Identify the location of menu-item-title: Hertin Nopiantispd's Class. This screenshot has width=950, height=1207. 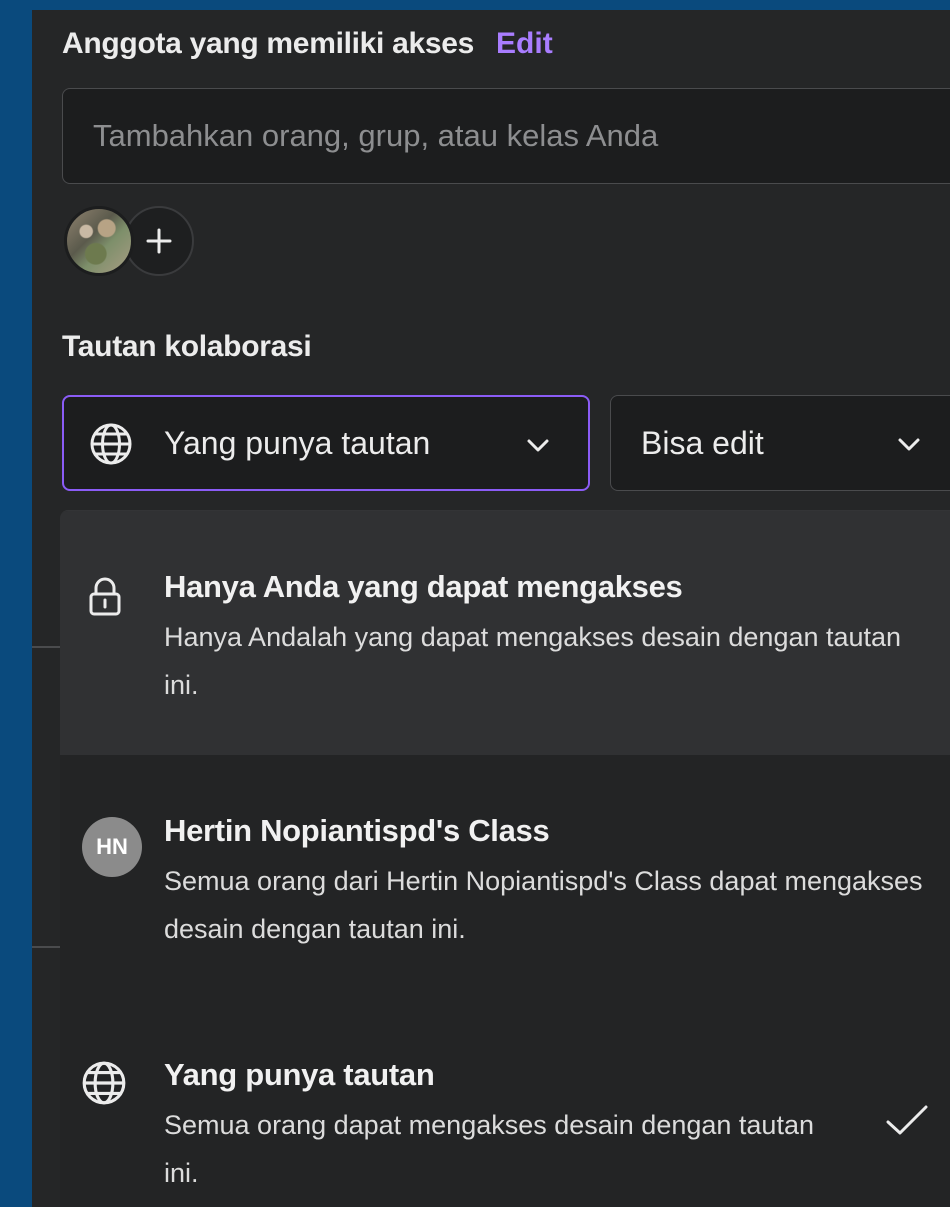
(357, 830).